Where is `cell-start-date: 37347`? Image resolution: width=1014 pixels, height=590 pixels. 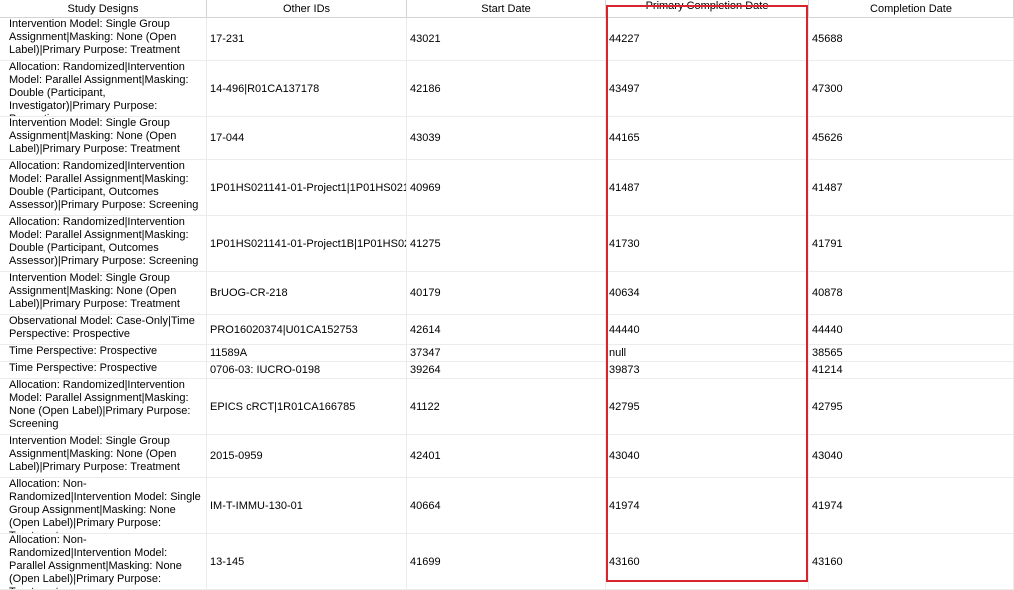 cell-start-date: 37347 is located at coordinates (506, 353).